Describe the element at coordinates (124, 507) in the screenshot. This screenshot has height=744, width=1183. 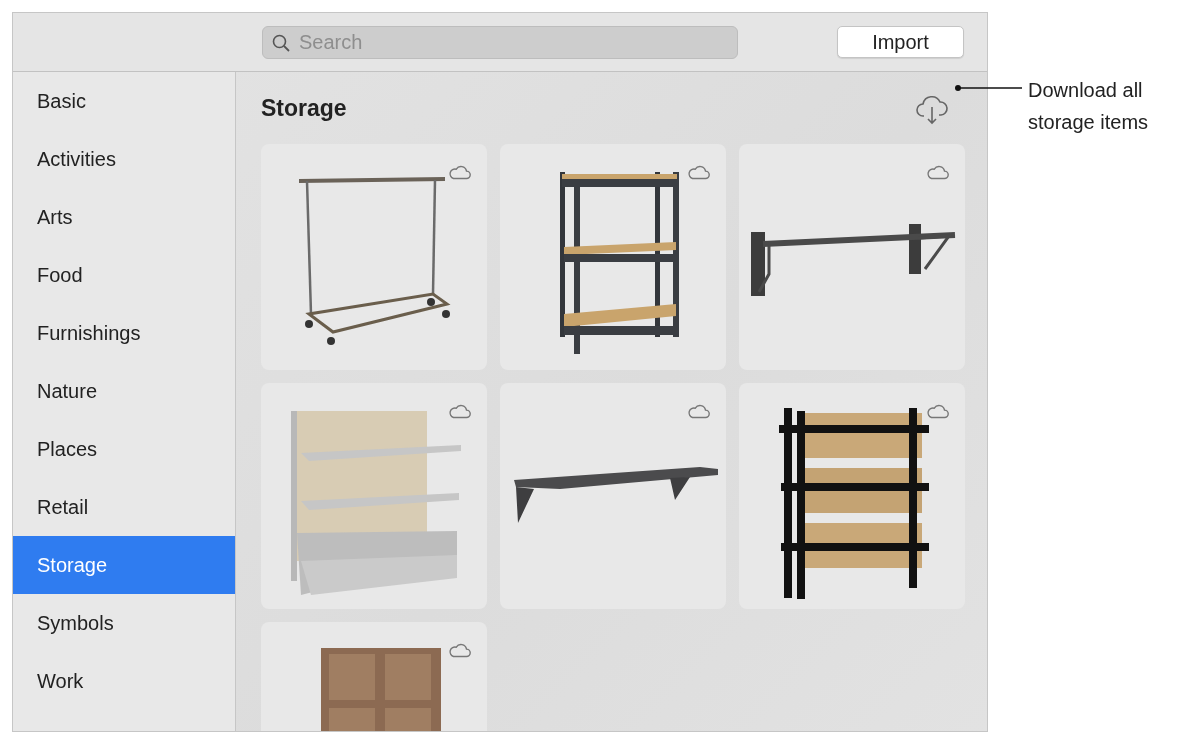
I see `sidebar-item: Retail` at that location.